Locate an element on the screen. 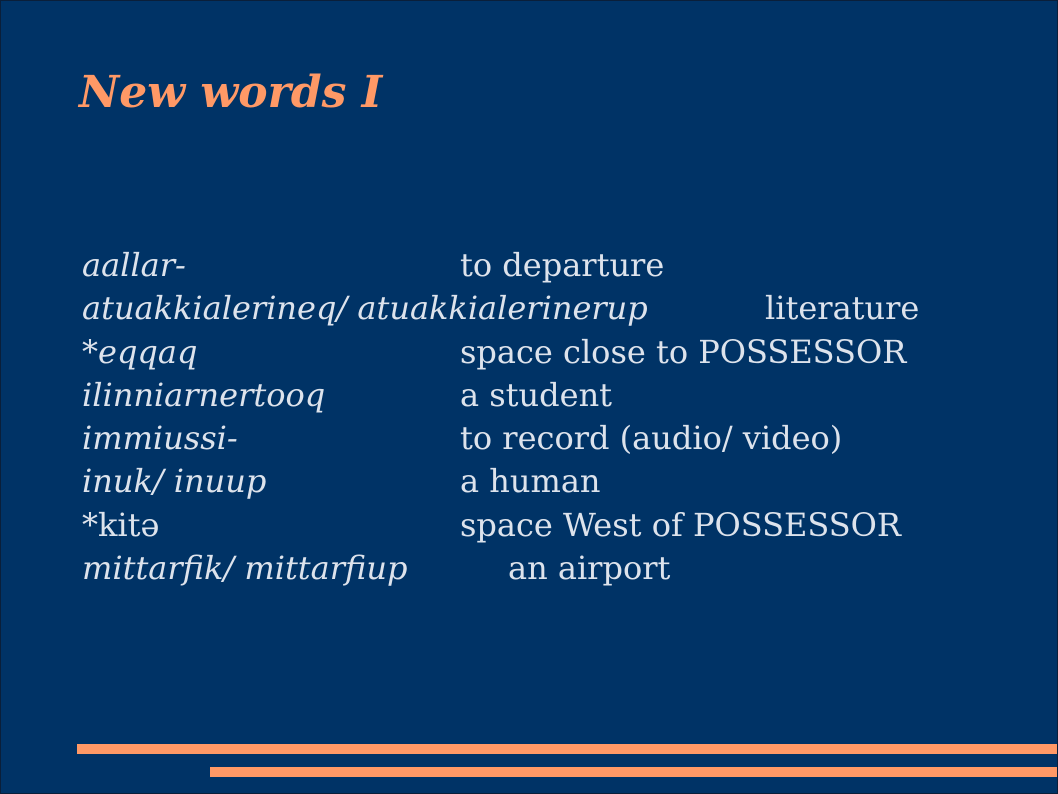  vocab-term: *eqqaq is located at coordinates (139, 352).